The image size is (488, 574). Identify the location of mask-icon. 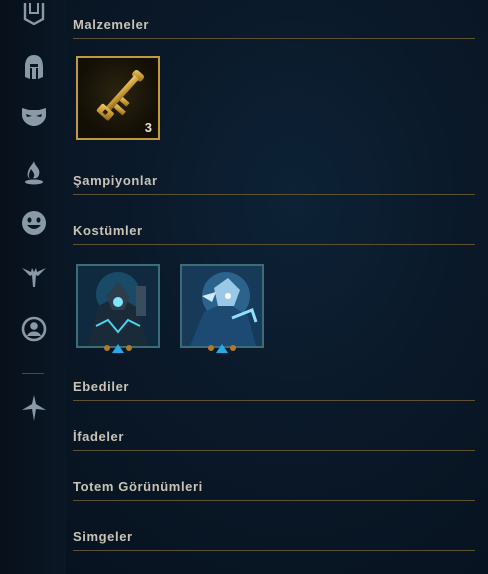
(34, 116).